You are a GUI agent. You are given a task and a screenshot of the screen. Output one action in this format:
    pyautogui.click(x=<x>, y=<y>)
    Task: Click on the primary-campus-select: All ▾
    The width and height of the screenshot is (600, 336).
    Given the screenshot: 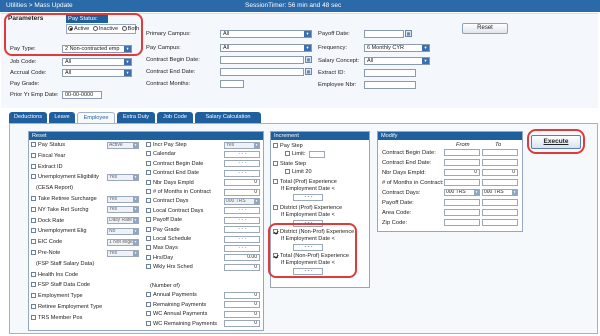 What is the action you would take?
    pyautogui.click(x=266, y=34)
    